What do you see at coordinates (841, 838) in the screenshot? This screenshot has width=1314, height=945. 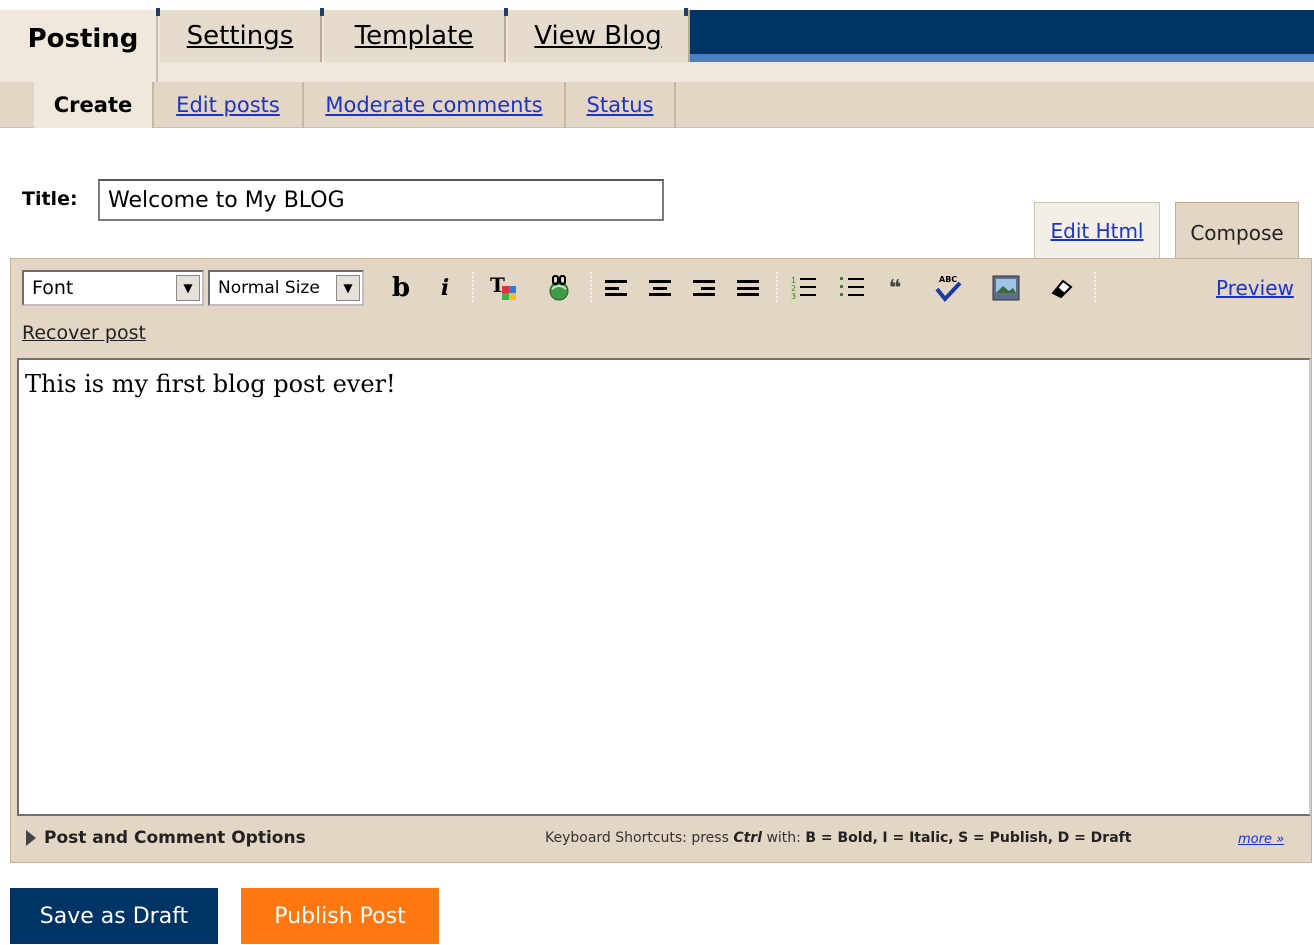 I see `shortcut-bold: B = Bold,` at bounding box center [841, 838].